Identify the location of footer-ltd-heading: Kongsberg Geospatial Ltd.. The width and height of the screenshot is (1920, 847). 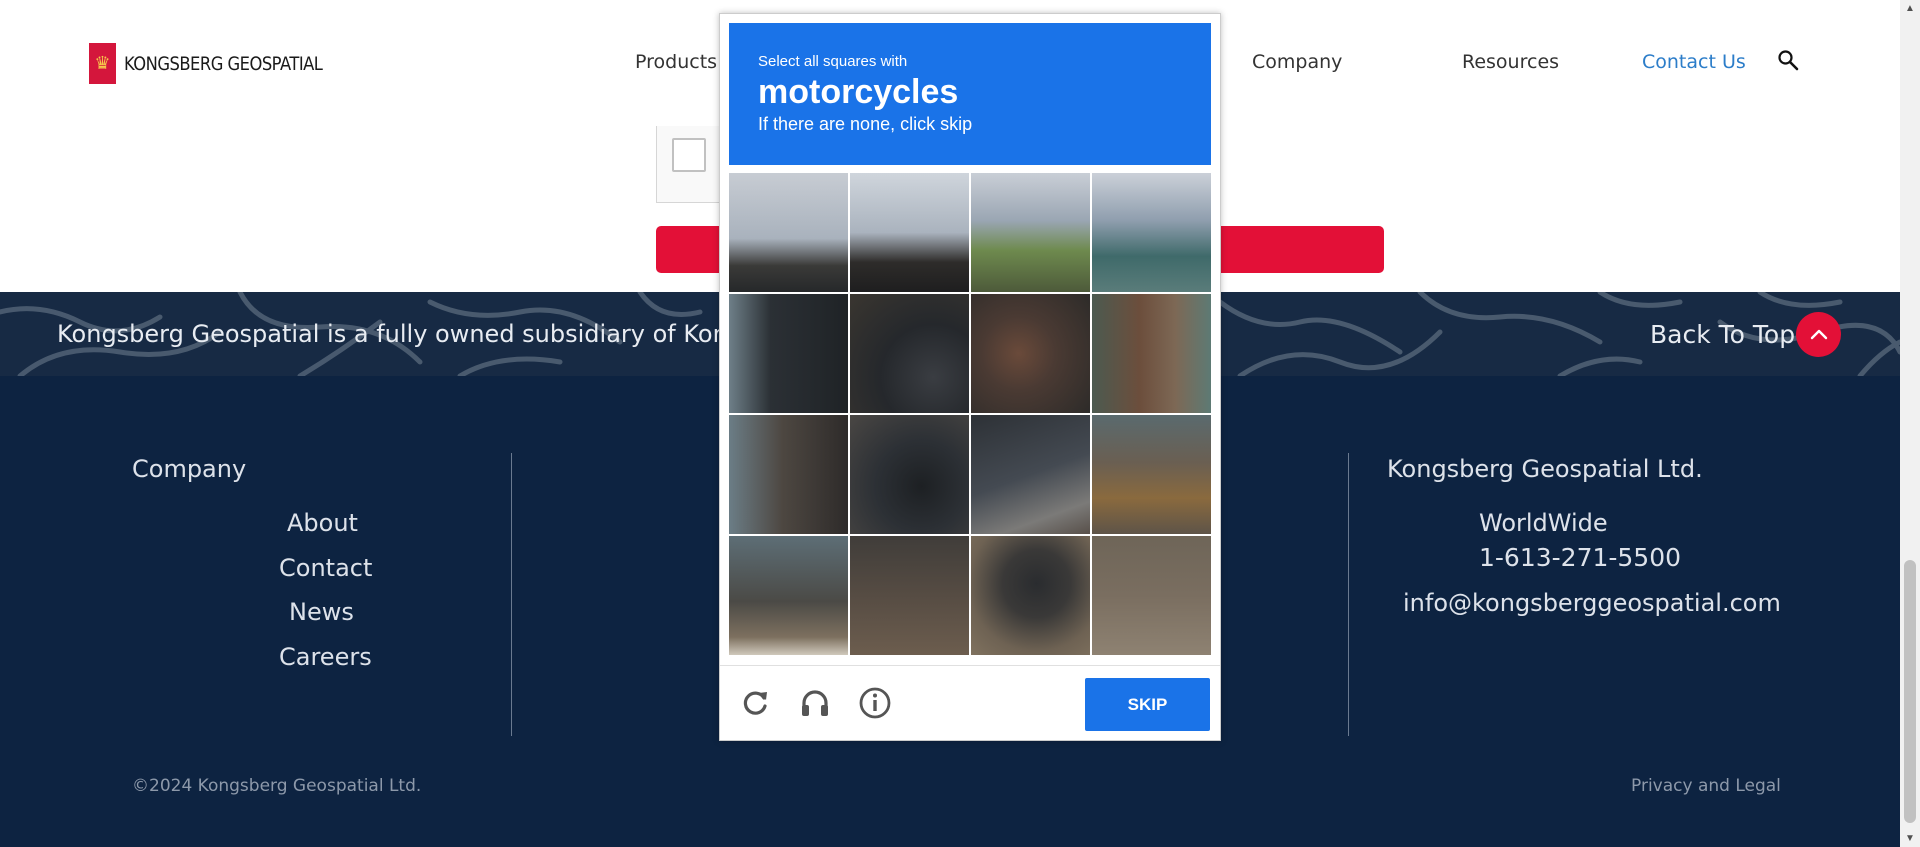
(1545, 469).